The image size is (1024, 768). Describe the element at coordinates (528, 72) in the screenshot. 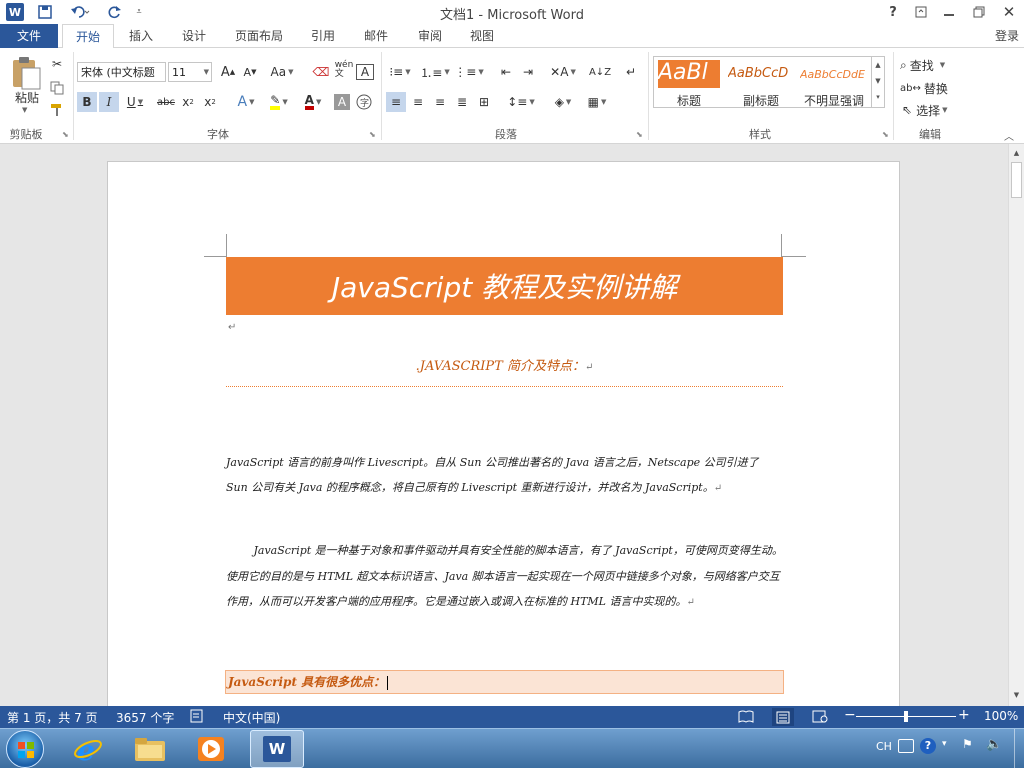

I see `increase-indent-icon: ⇥` at that location.